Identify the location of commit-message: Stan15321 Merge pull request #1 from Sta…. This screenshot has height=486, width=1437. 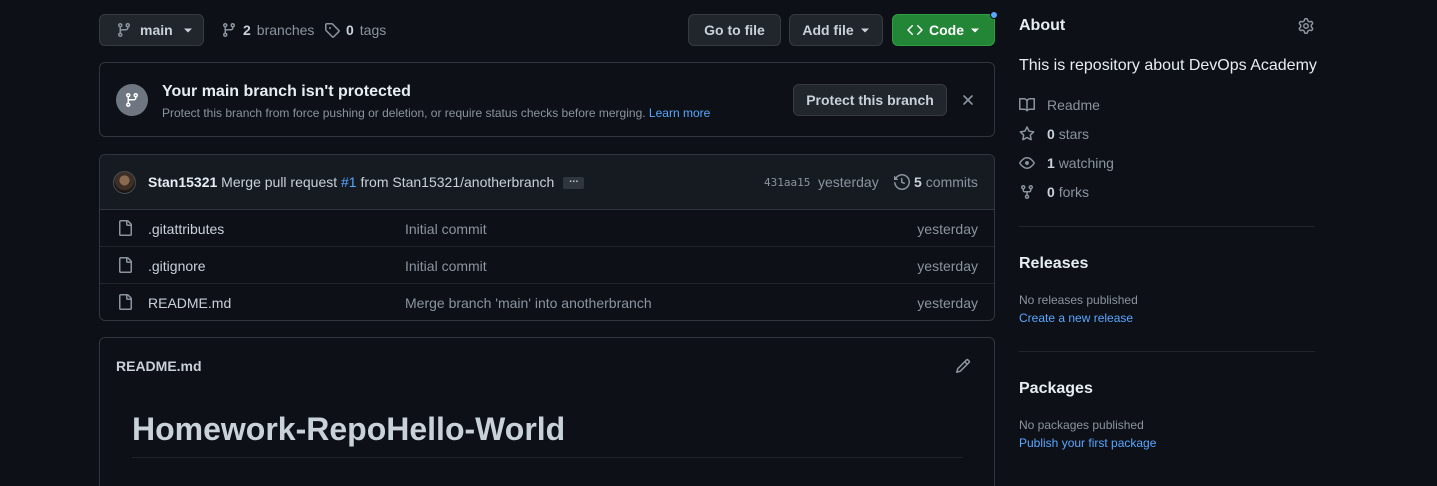
(366, 182).